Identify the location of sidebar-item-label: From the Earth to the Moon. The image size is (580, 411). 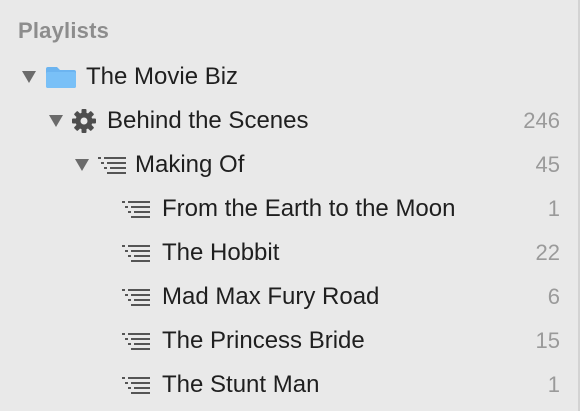
(309, 208).